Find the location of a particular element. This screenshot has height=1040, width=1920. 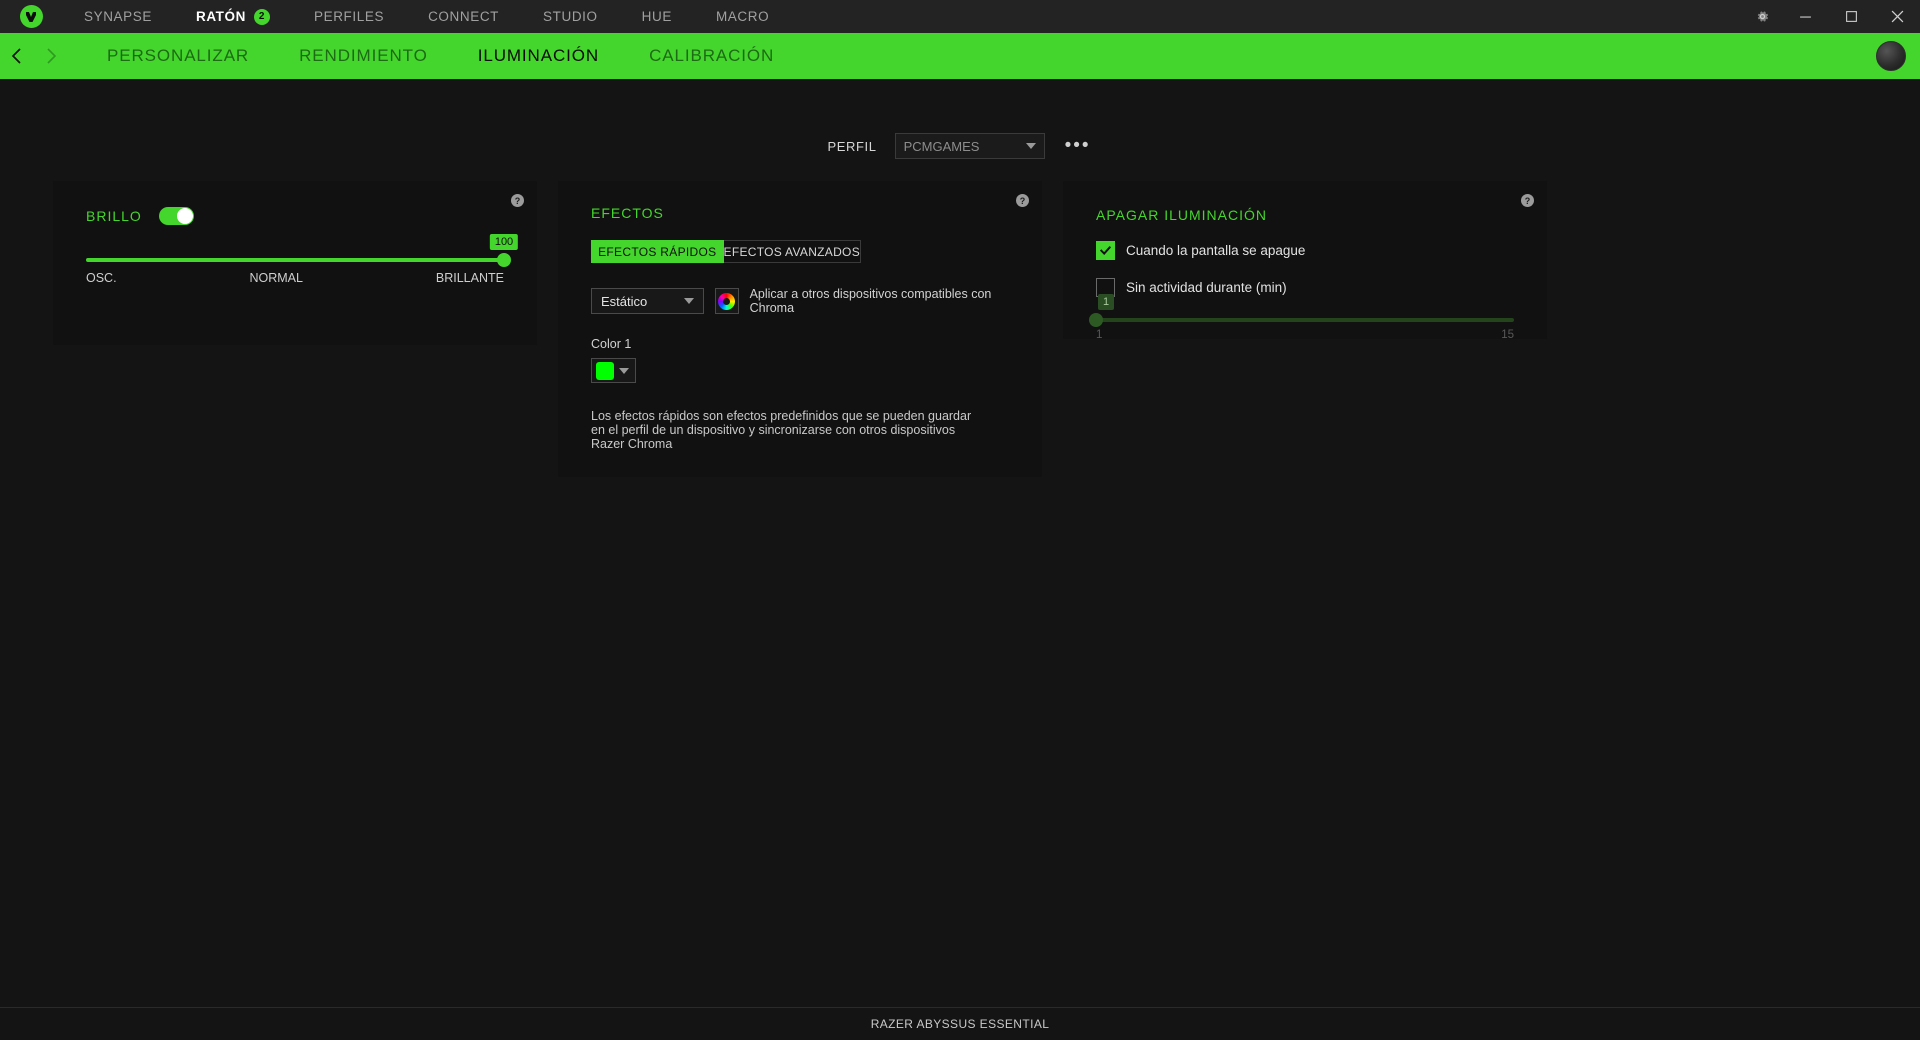

idle-slider-min: 1 is located at coordinates (1099, 335).